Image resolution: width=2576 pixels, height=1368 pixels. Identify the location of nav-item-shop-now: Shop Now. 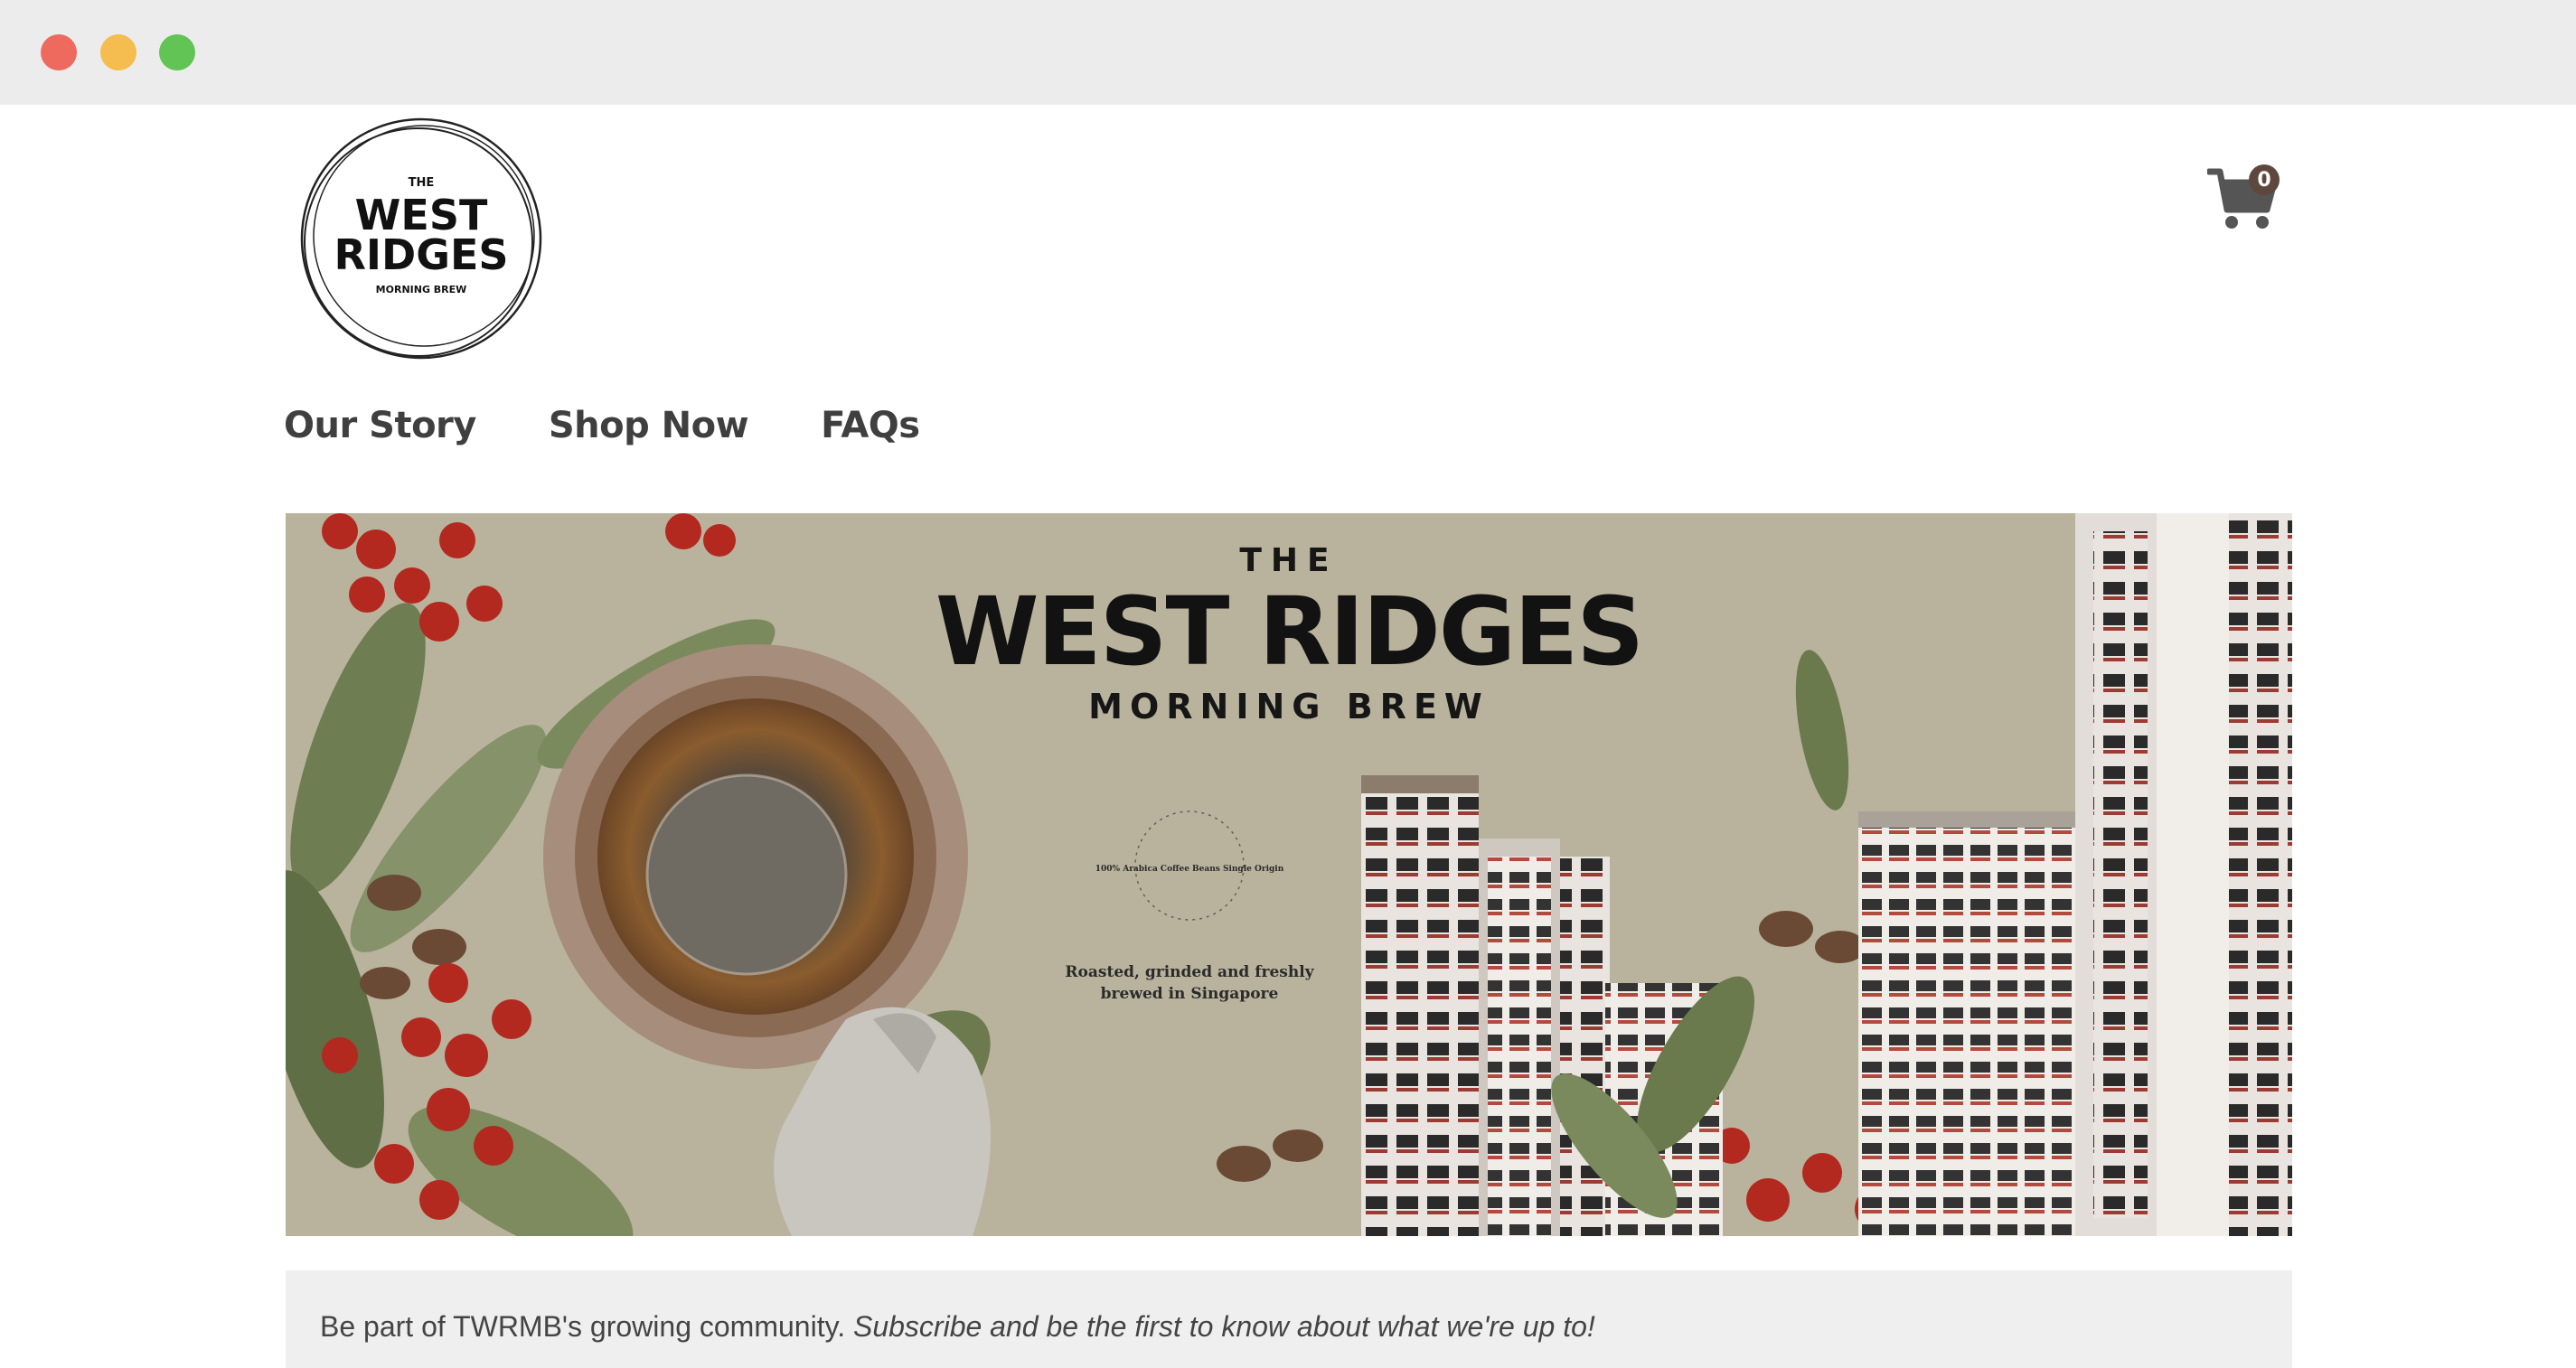
(649, 425).